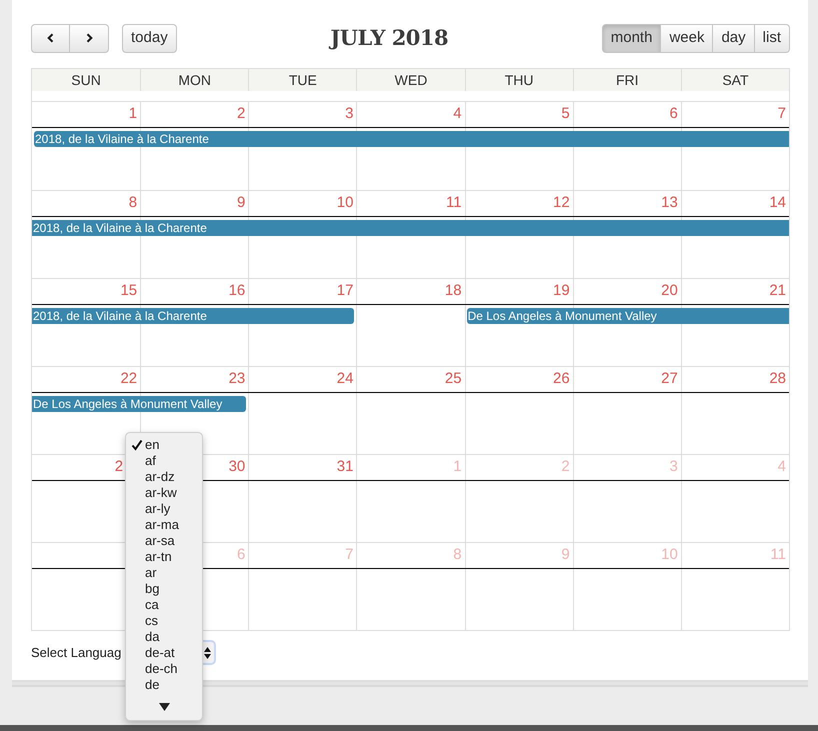 This screenshot has height=731, width=818. Describe the element at coordinates (164, 706) in the screenshot. I see `scroll-down-arrow-icon` at that location.